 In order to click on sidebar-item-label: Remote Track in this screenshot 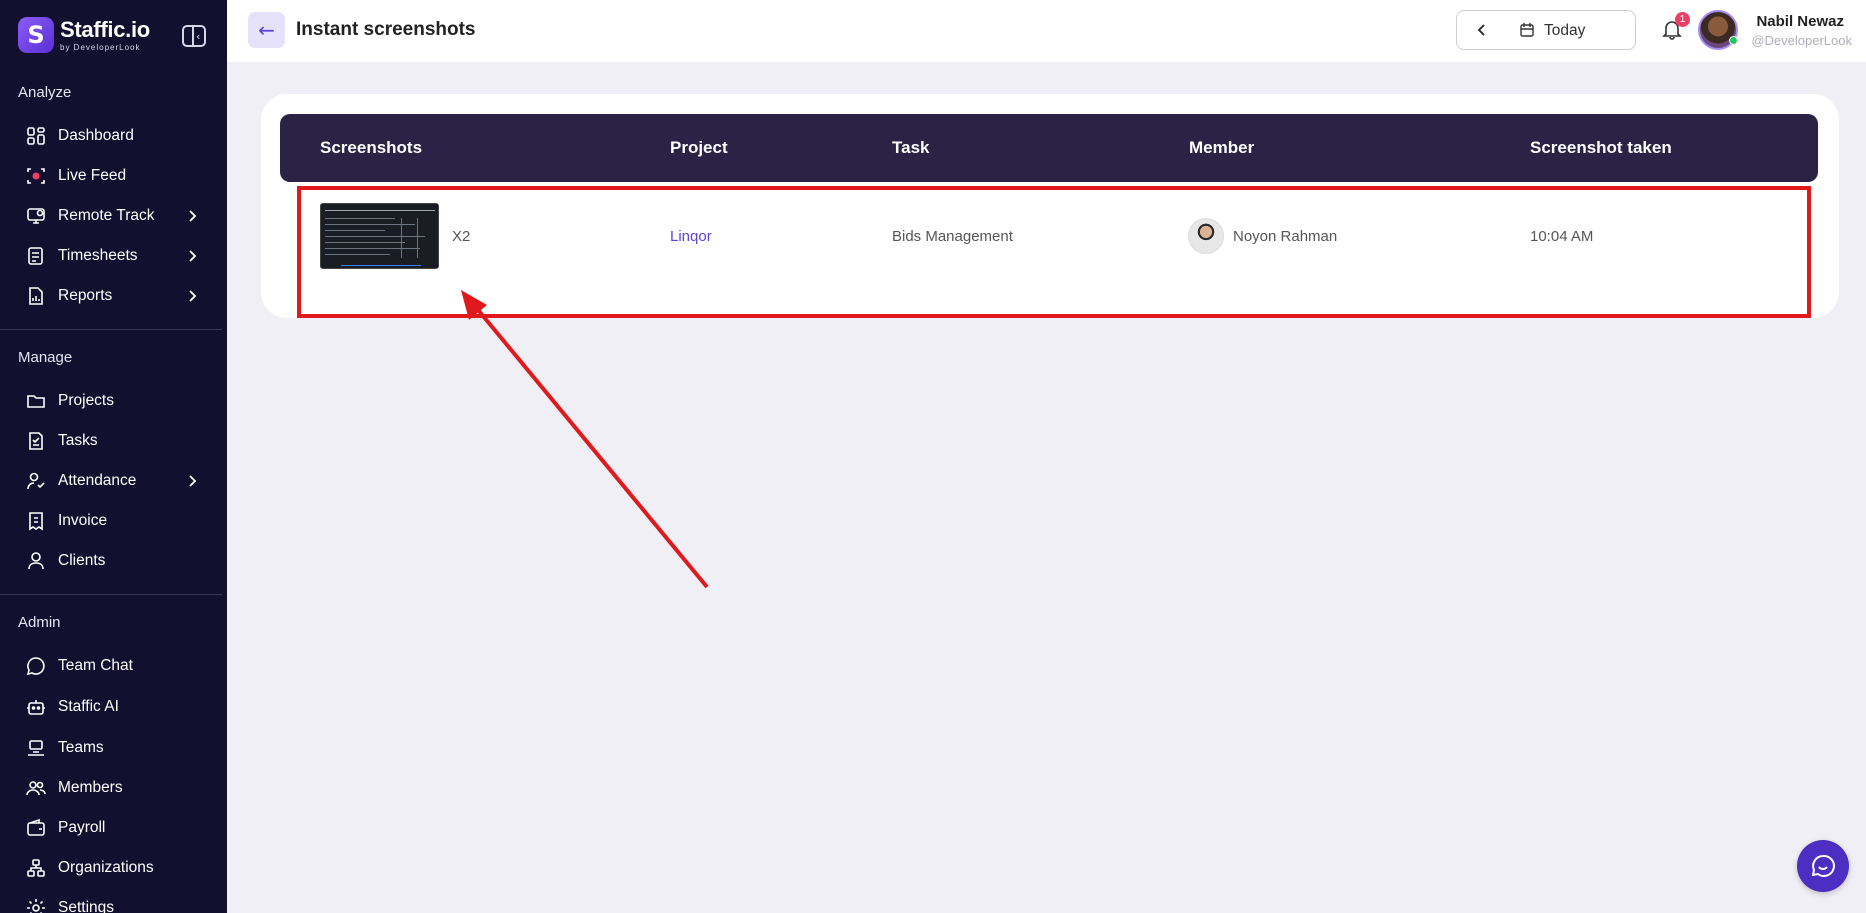, I will do `click(106, 215)`.